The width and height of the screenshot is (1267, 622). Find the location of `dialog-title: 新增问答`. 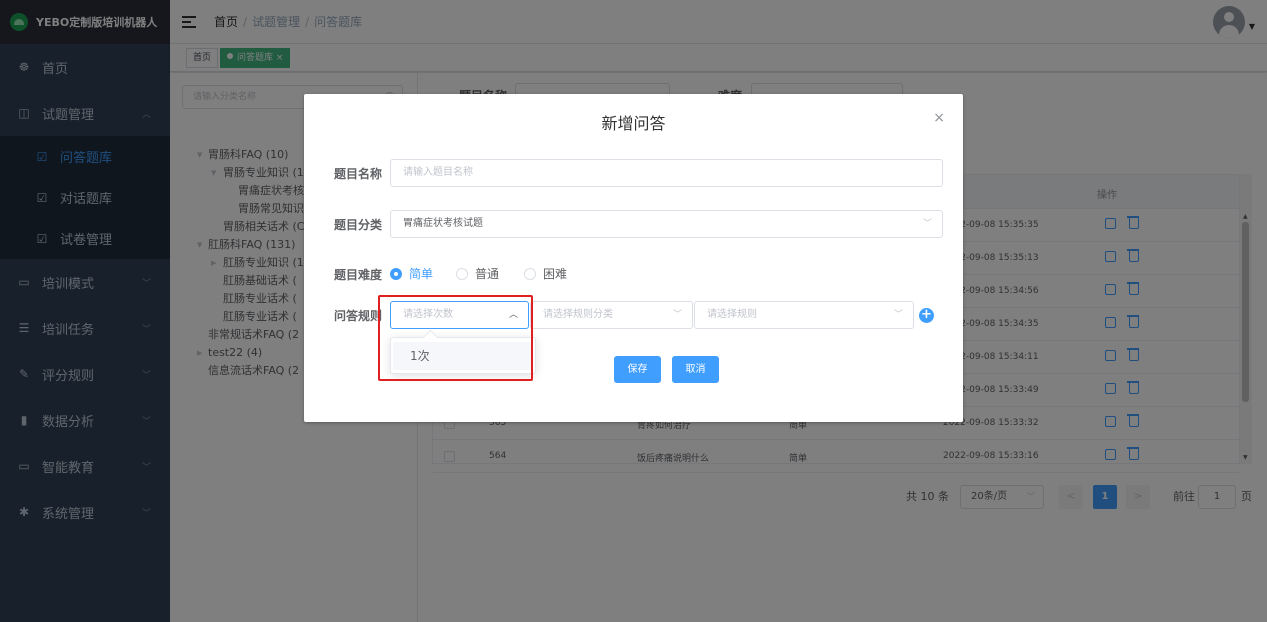

dialog-title: 新增问答 is located at coordinates (633, 123).